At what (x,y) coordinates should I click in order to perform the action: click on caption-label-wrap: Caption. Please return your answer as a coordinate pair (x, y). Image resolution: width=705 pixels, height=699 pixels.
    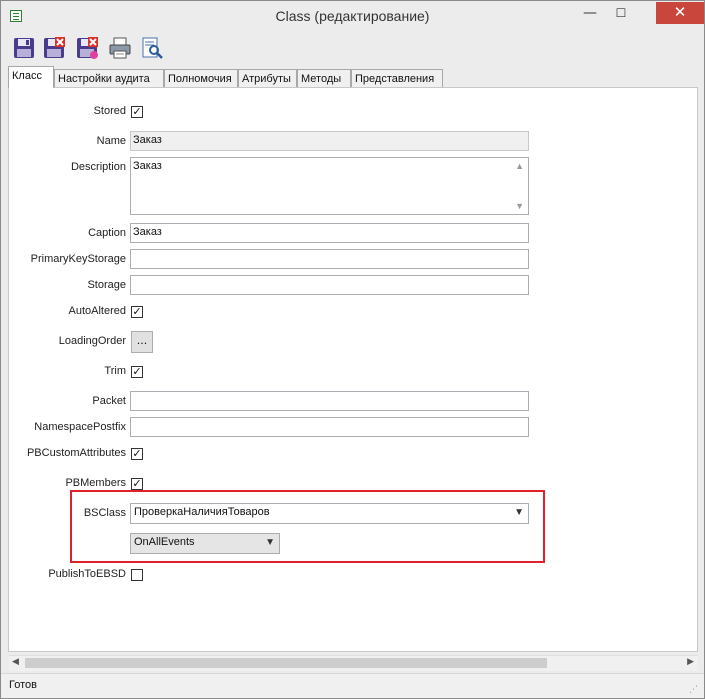
    Looking at the image, I should click on (67, 234).